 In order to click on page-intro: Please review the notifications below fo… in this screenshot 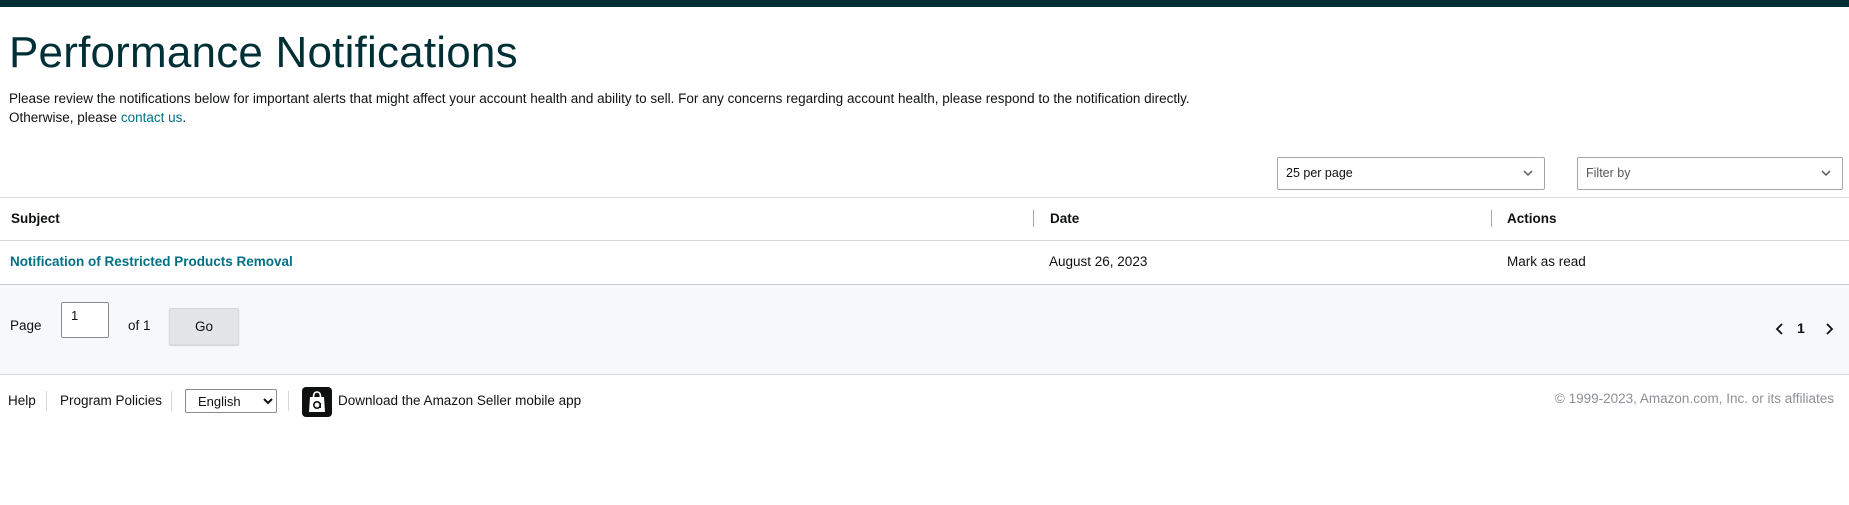, I will do `click(629, 108)`.